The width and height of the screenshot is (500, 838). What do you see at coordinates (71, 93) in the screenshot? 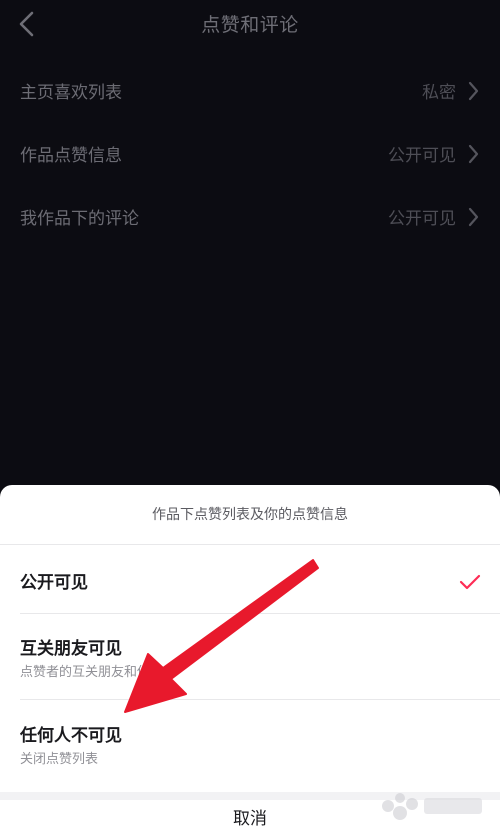
I see `setting-label: 主页喜欢列表` at bounding box center [71, 93].